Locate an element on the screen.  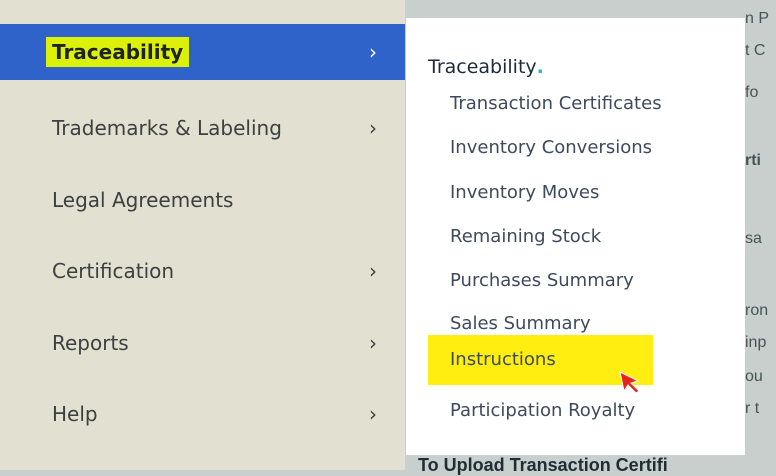
submenu-item-inventory-conversions: Inventory Conversions is located at coordinates (551, 147).